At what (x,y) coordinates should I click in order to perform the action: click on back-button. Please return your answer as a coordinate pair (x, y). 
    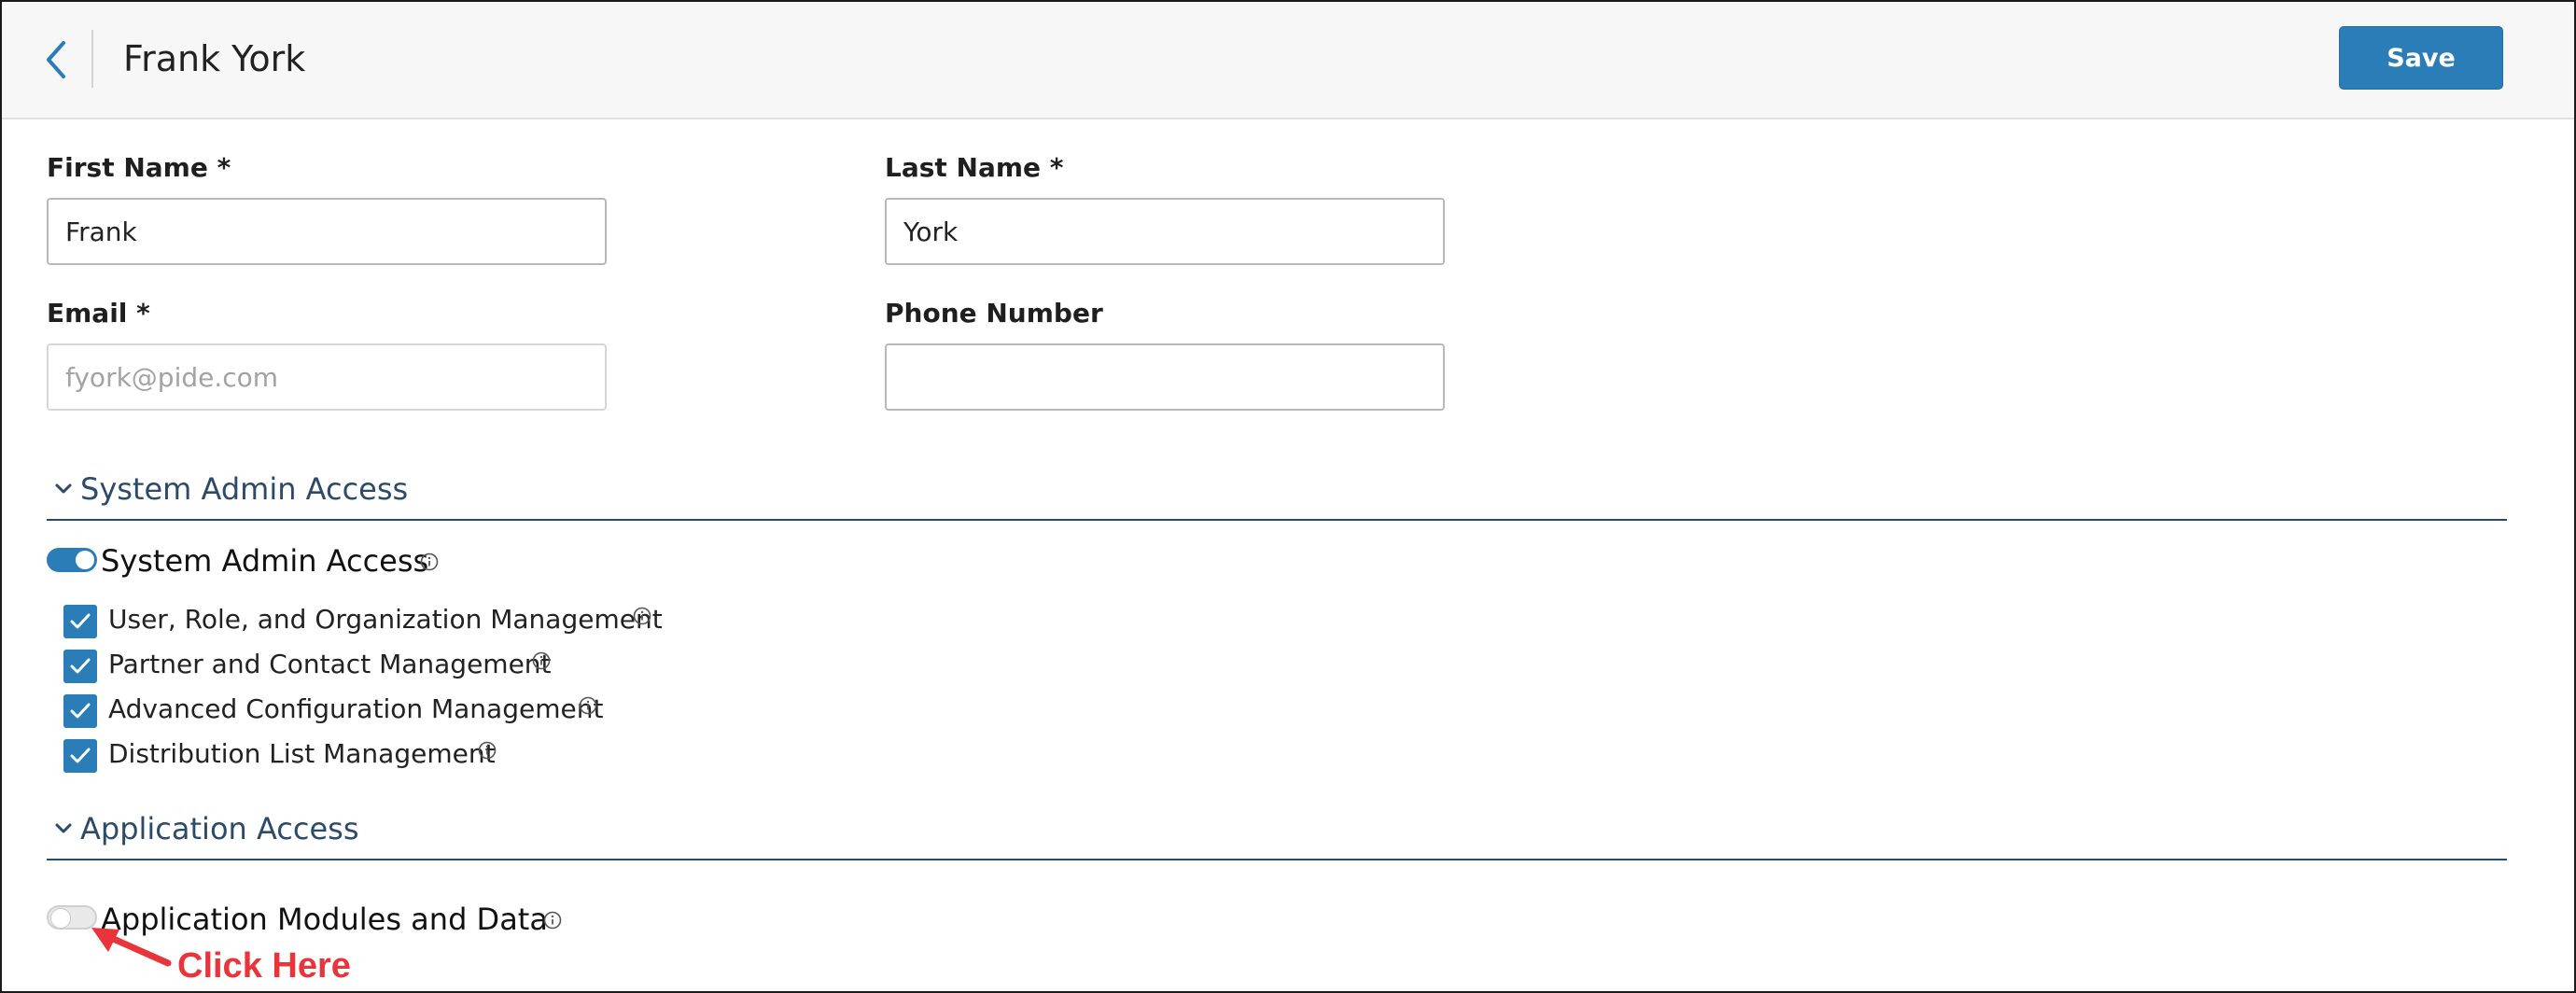
    Looking at the image, I should click on (56, 59).